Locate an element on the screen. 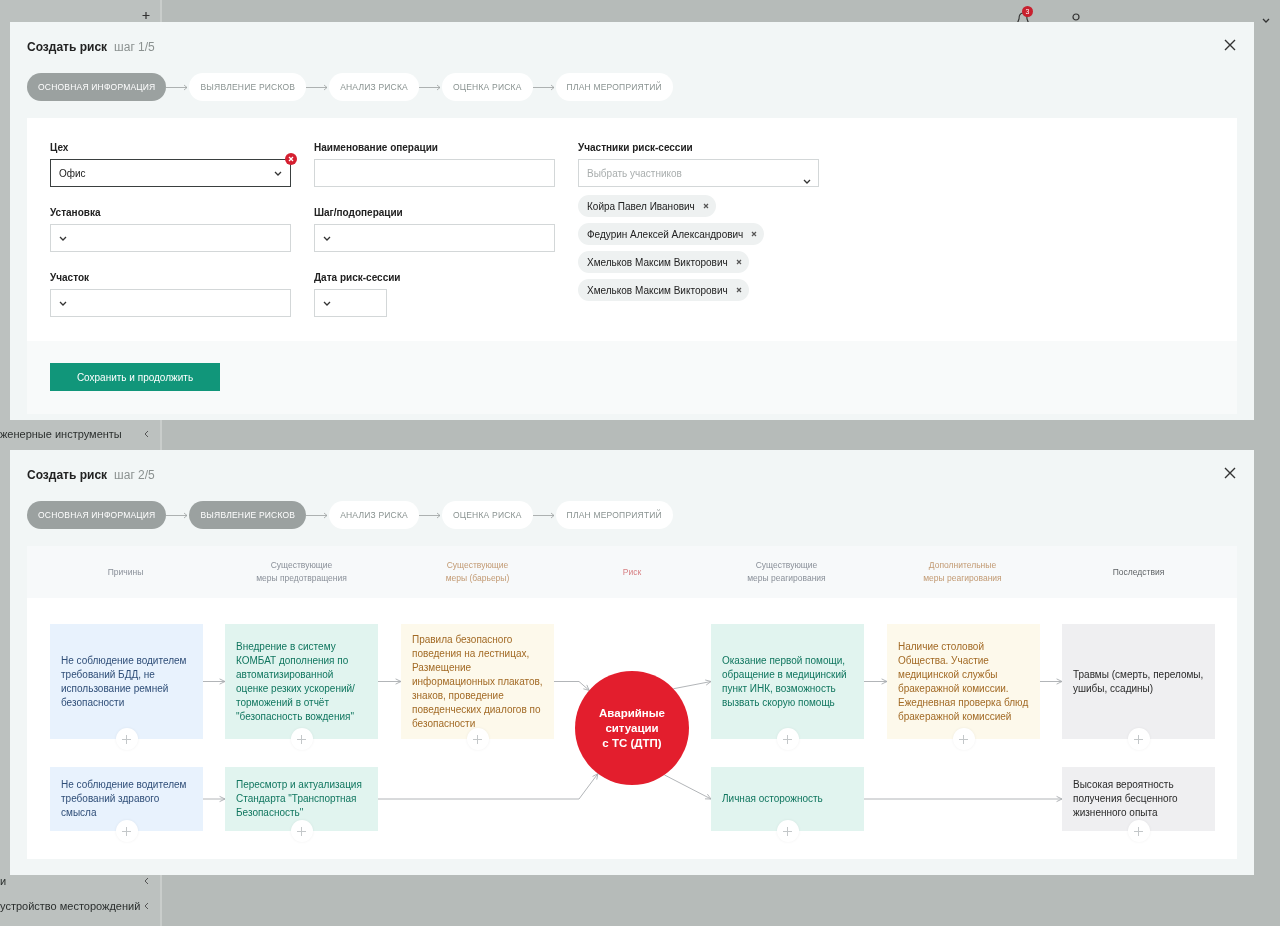  diagram-node: Травмы (смерть, переломы, ушибы, ссадины) is located at coordinates (1138, 681).